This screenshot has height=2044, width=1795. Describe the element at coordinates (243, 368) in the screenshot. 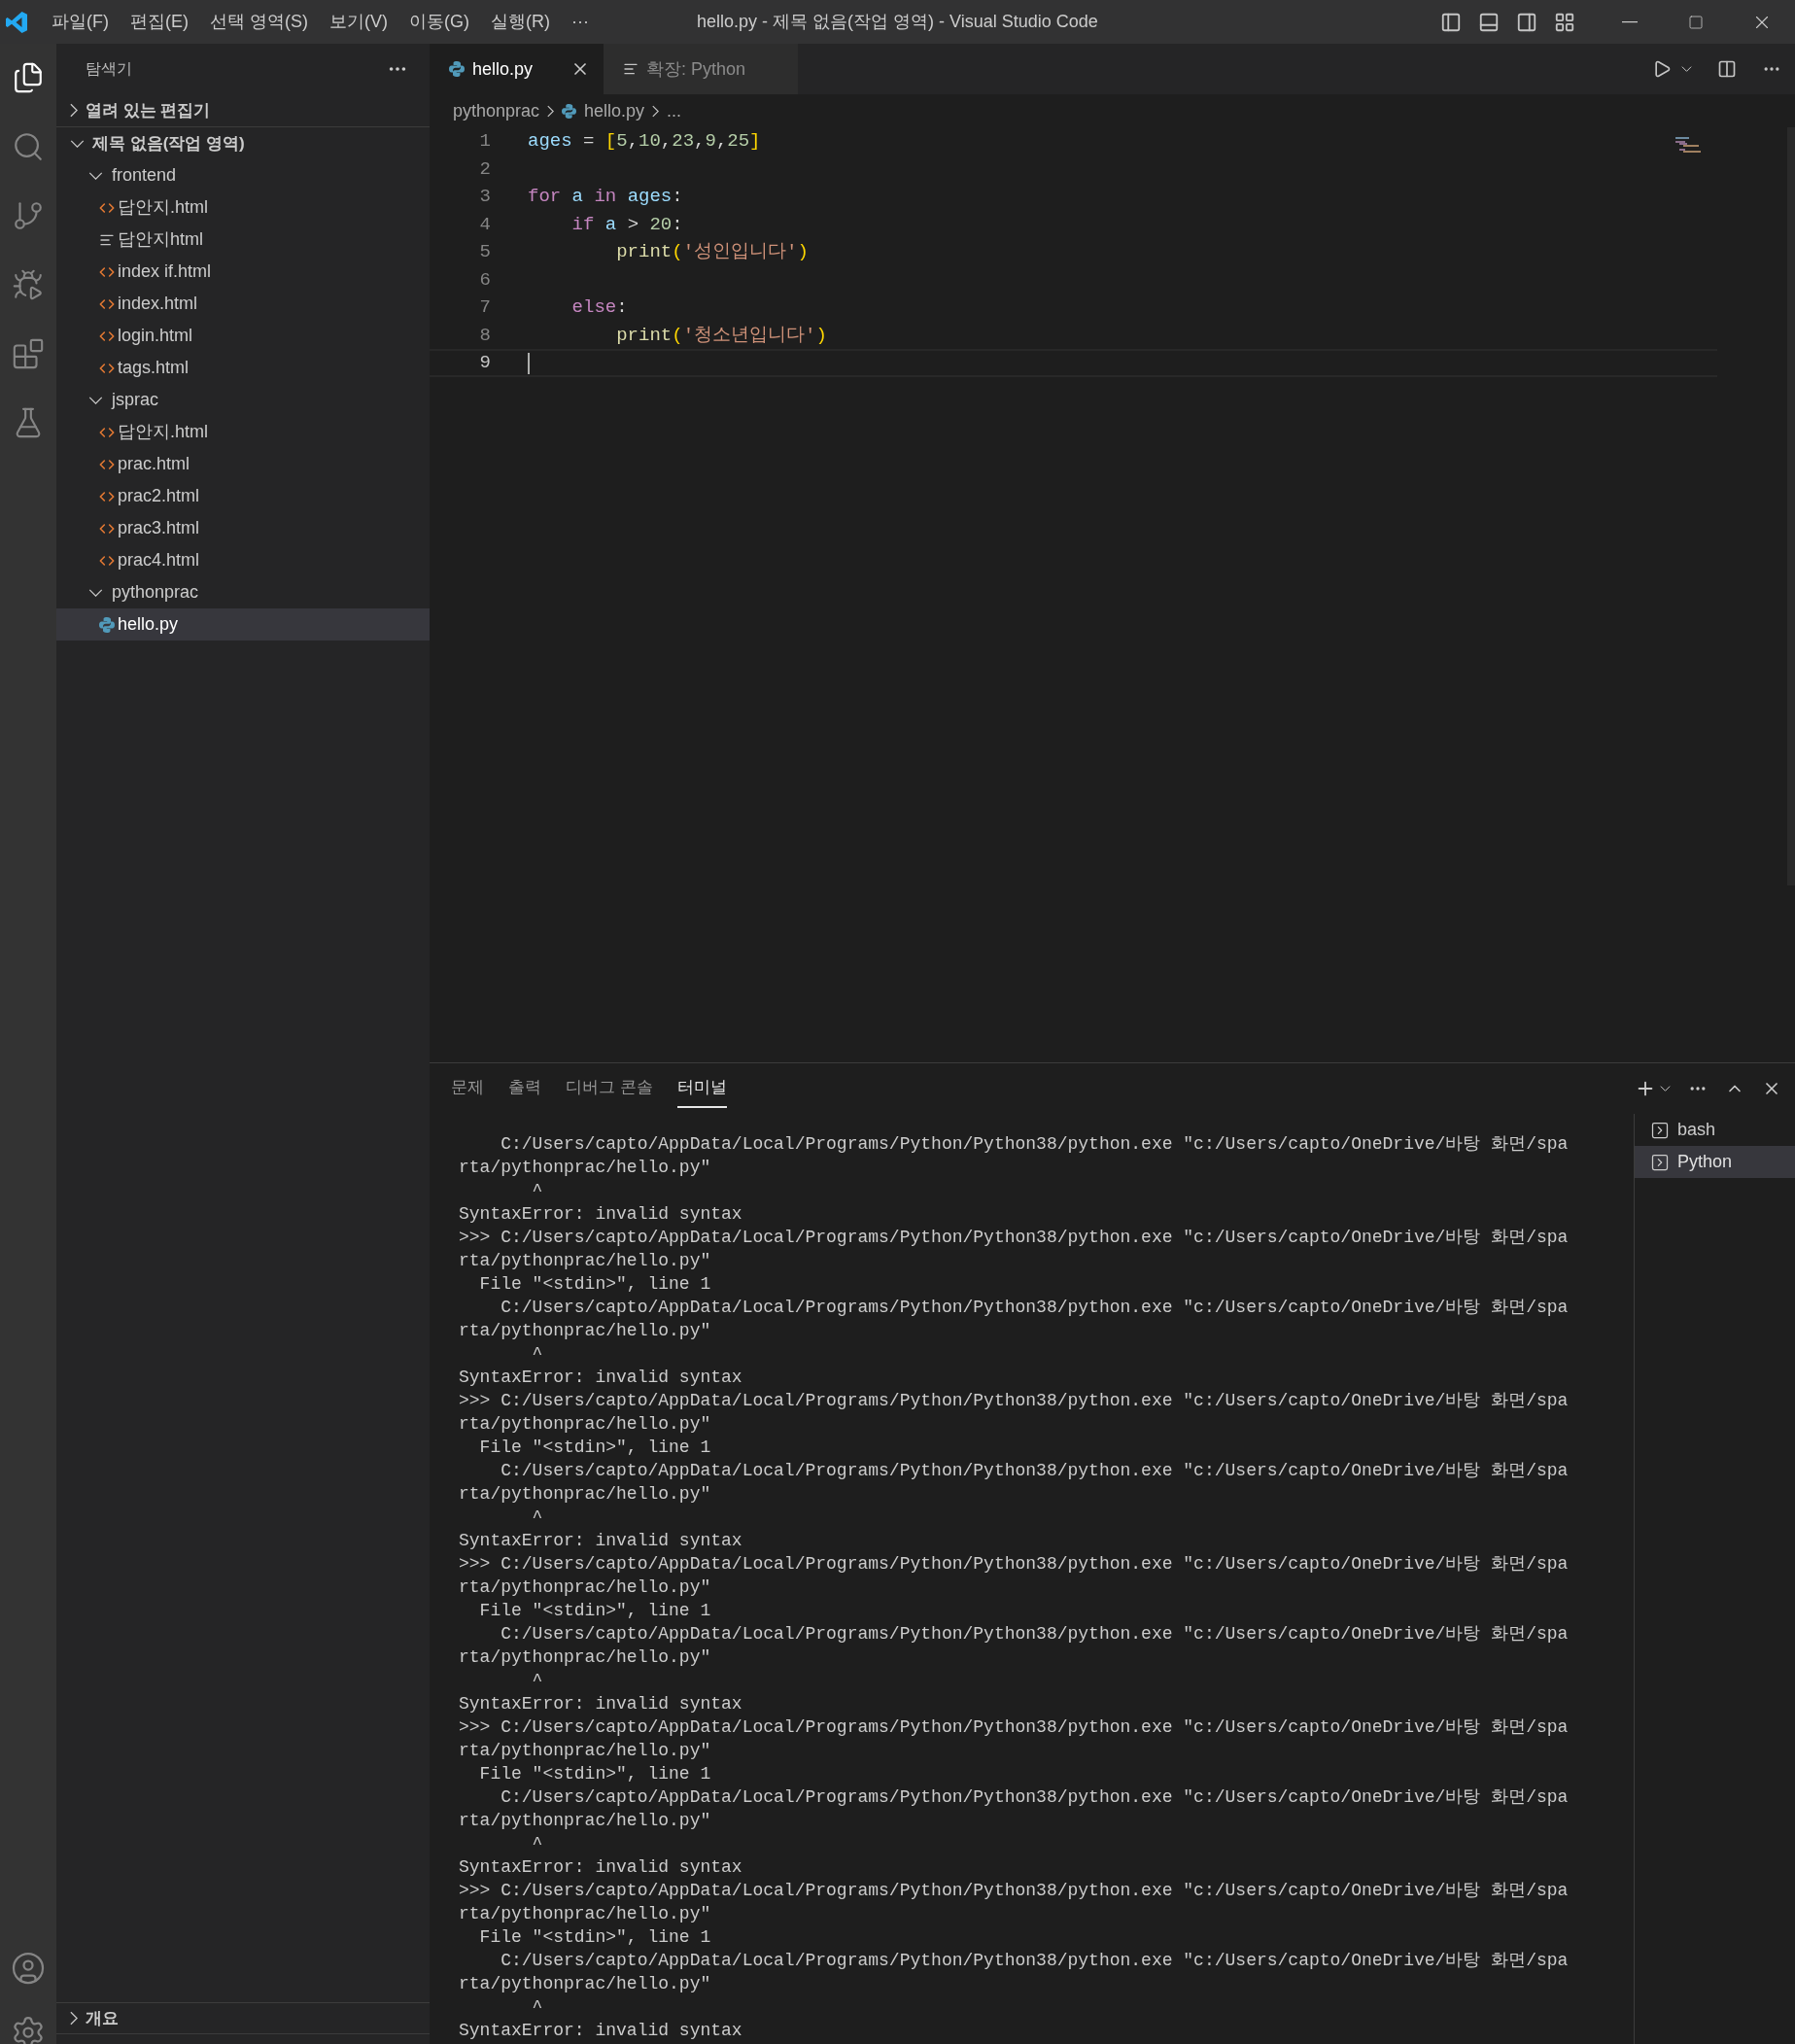

I see `file-item: tags.html` at that location.